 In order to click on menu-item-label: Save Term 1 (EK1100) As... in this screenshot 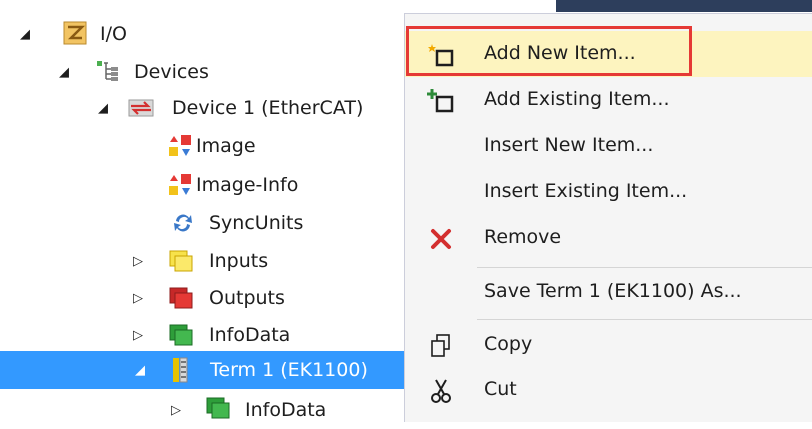, I will do `click(613, 291)`.